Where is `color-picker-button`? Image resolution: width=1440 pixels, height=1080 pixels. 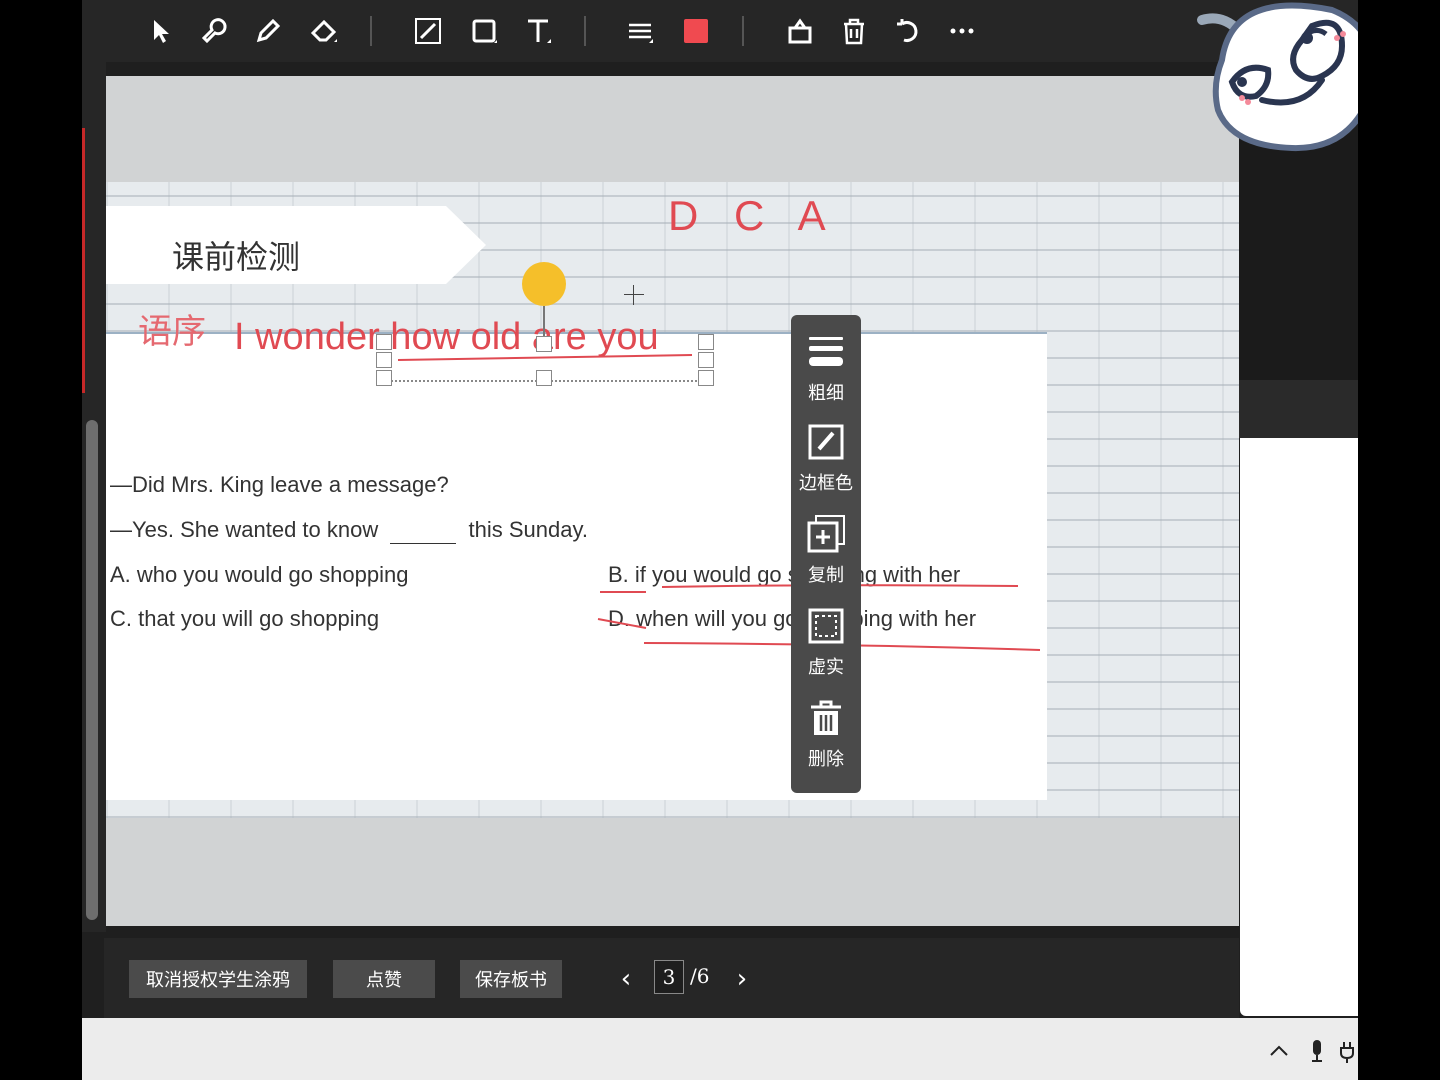 color-picker-button is located at coordinates (696, 31).